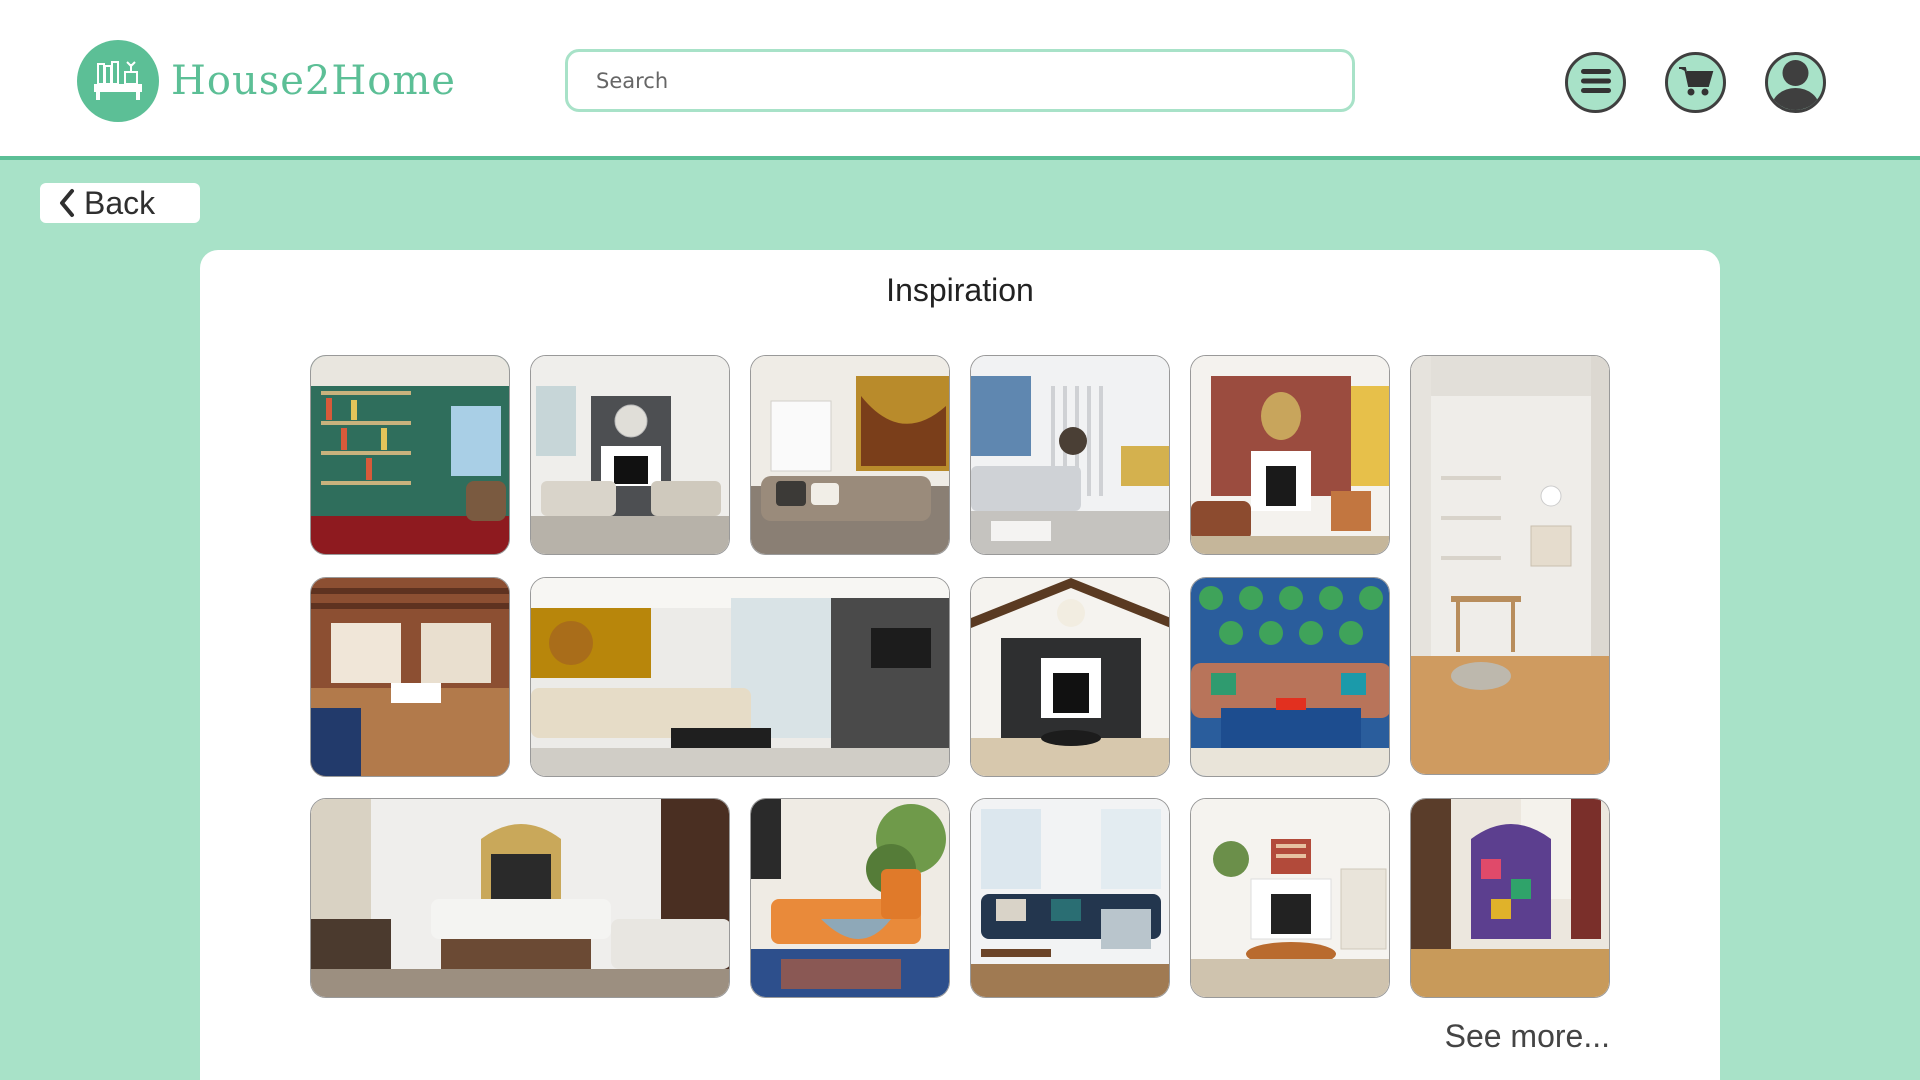  I want to click on search-bar, so click(960, 80).